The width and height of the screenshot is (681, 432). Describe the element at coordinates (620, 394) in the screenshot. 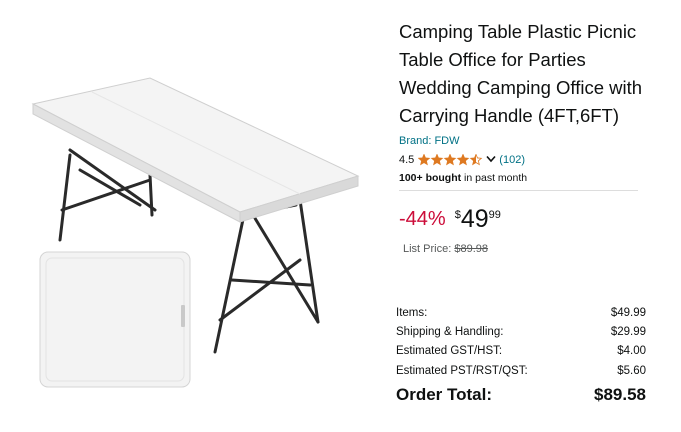

I see `order-total-value: $89.58` at that location.